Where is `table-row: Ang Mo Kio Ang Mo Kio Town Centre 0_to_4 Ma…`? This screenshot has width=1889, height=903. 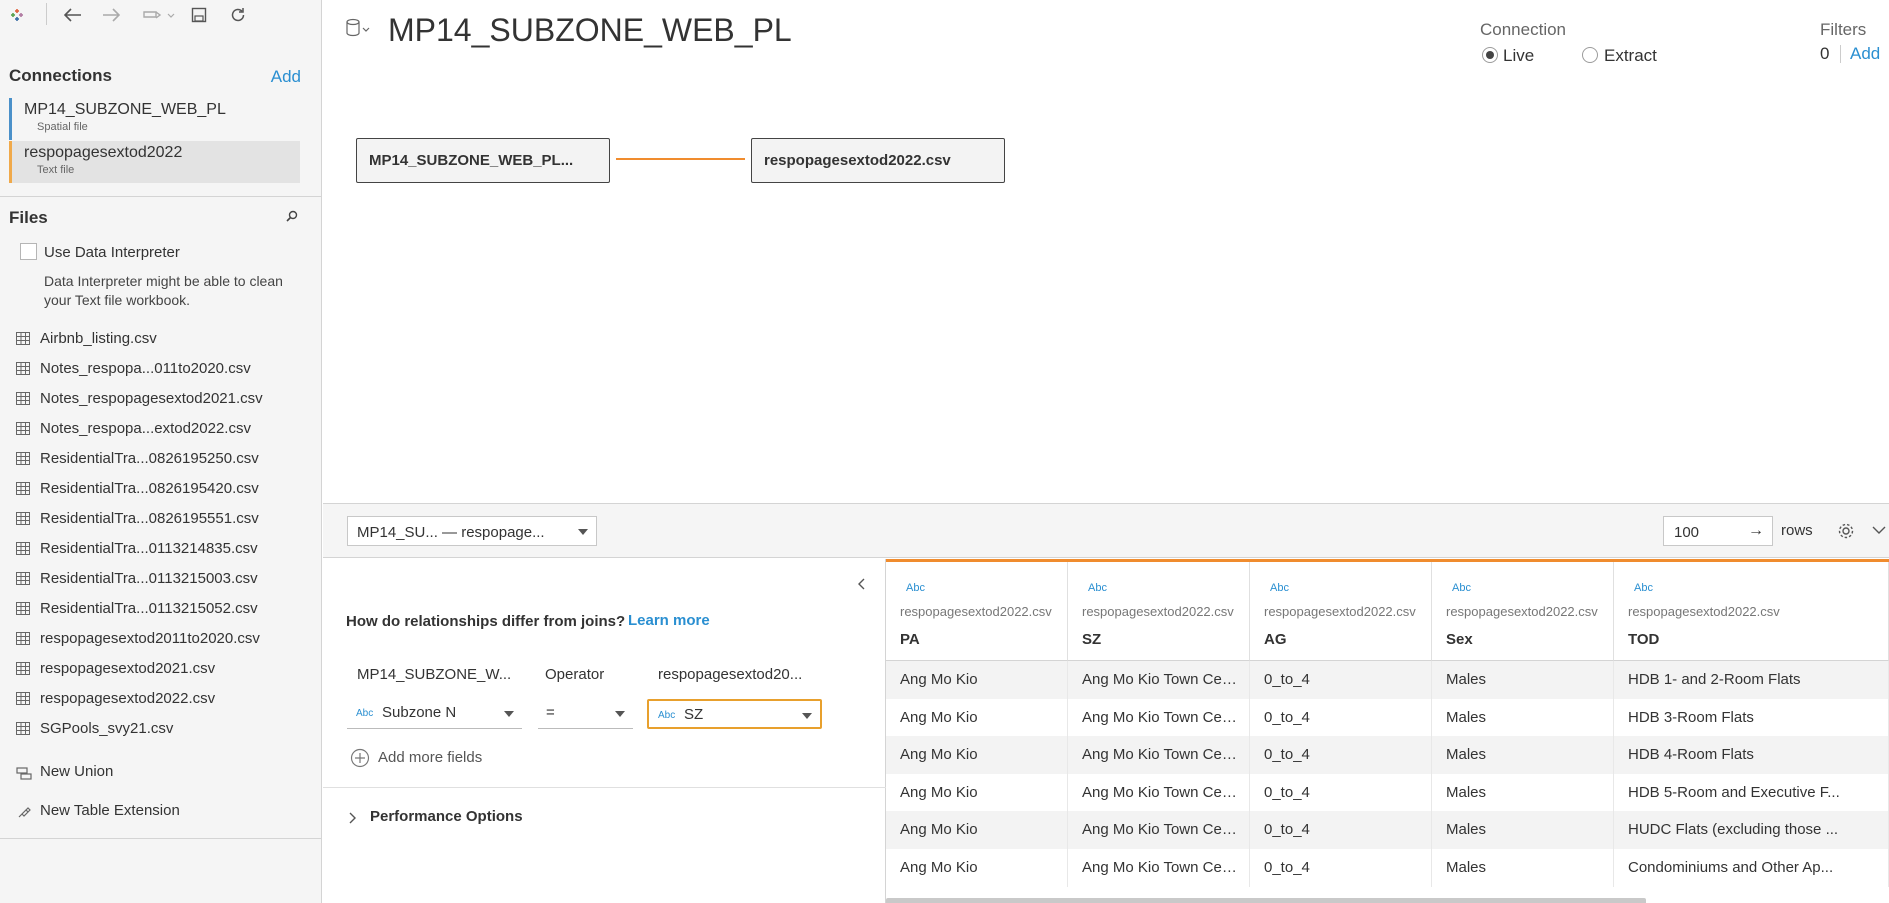
table-row: Ang Mo Kio Ang Mo Kio Town Centre 0_to_4 Ma… is located at coordinates (1387, 868).